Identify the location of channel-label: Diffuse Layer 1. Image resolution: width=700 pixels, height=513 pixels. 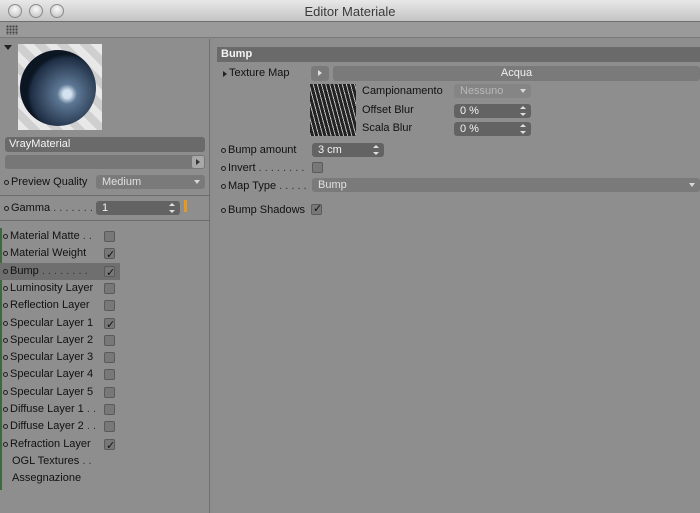
(47, 409).